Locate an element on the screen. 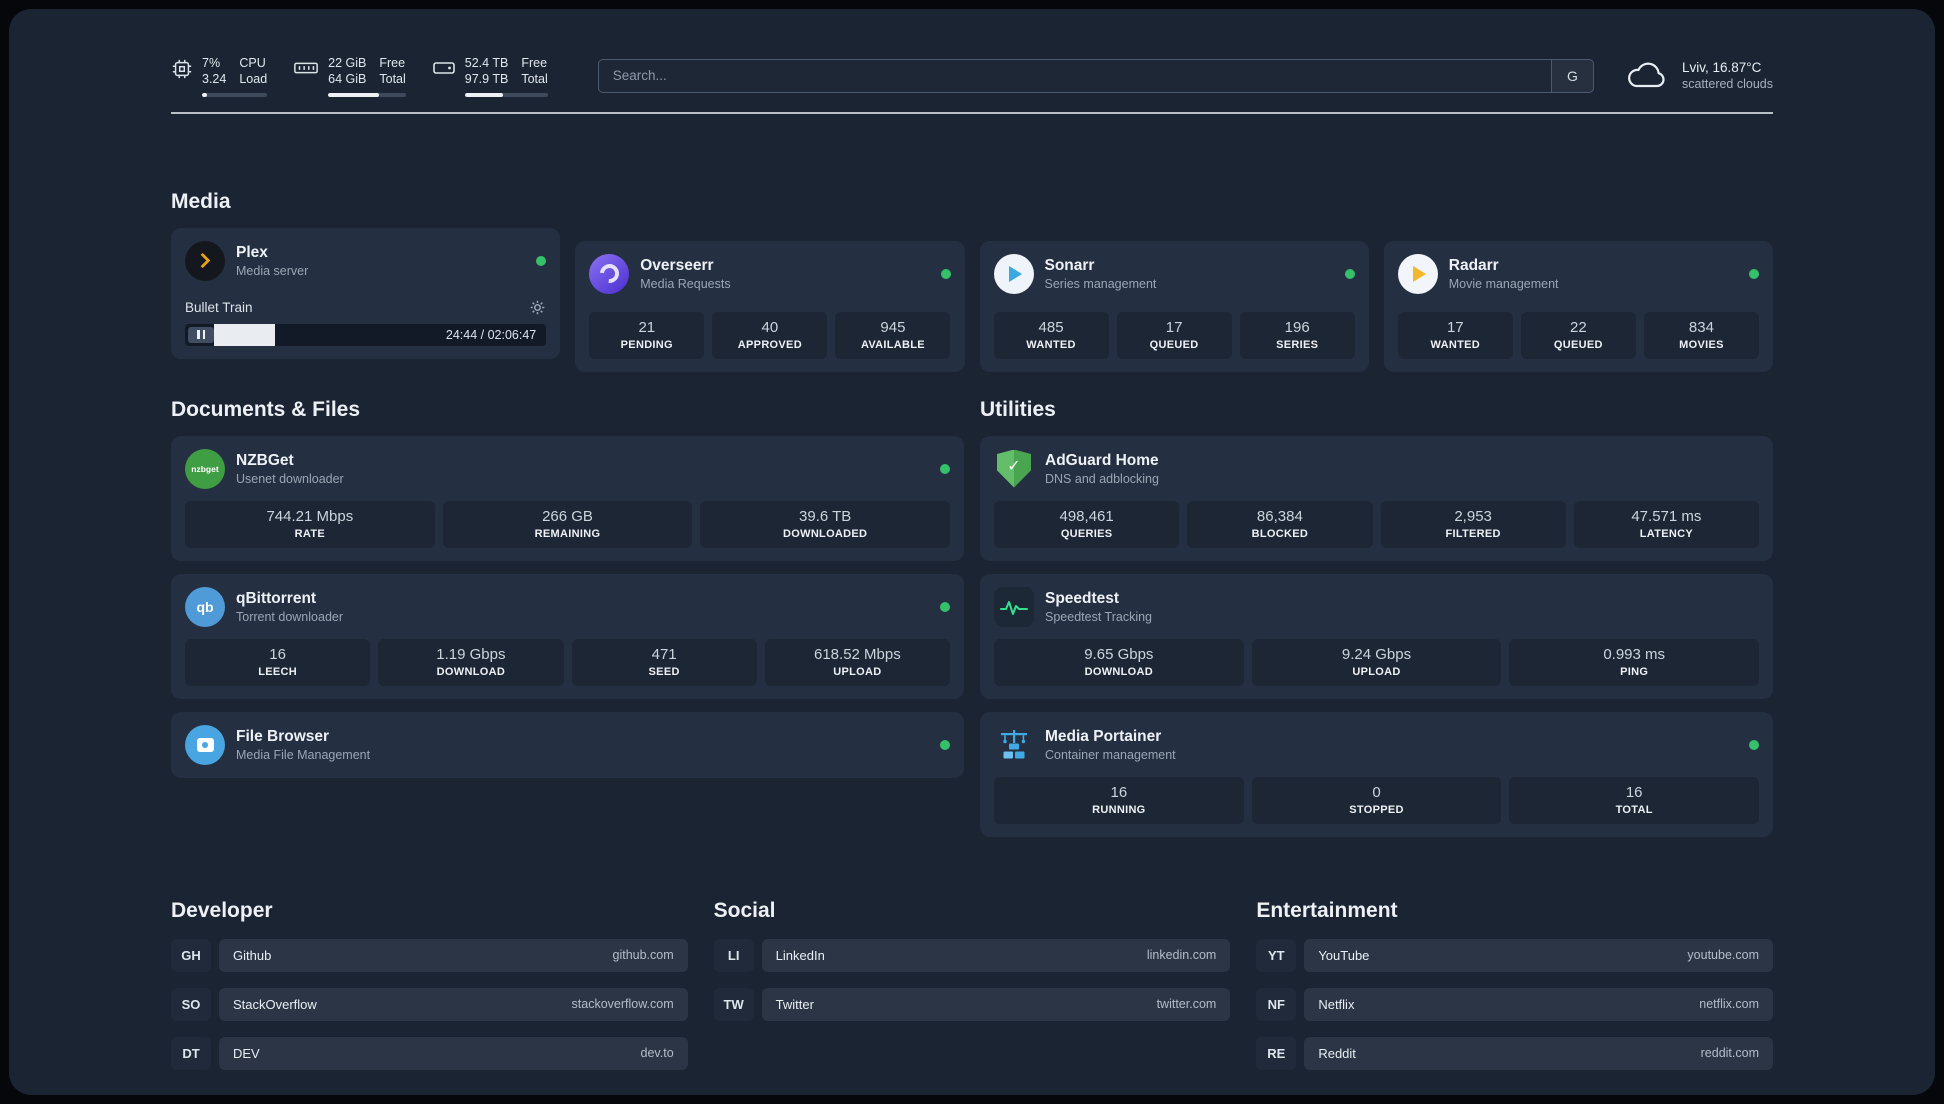 The width and height of the screenshot is (1944, 1104). bookmark-youtube: YT YouTube youtube.com is located at coordinates (1514, 955).